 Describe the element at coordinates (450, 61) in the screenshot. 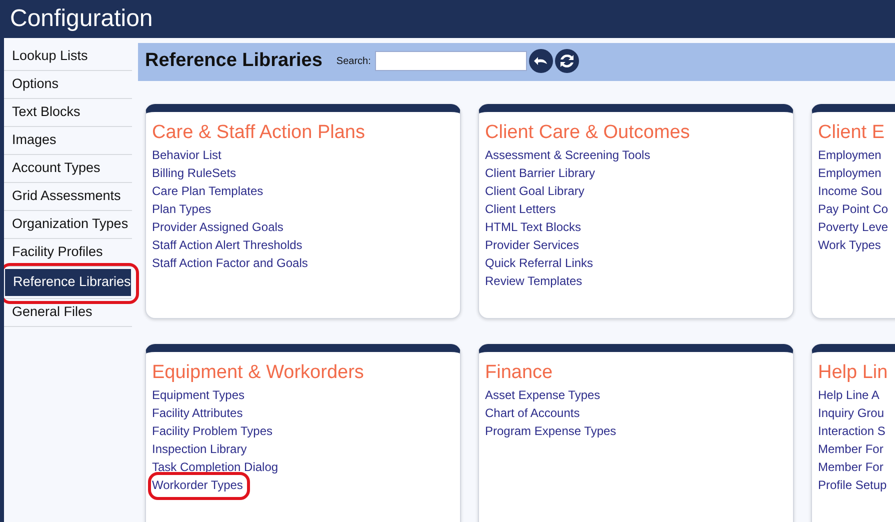

I see `search-field` at that location.